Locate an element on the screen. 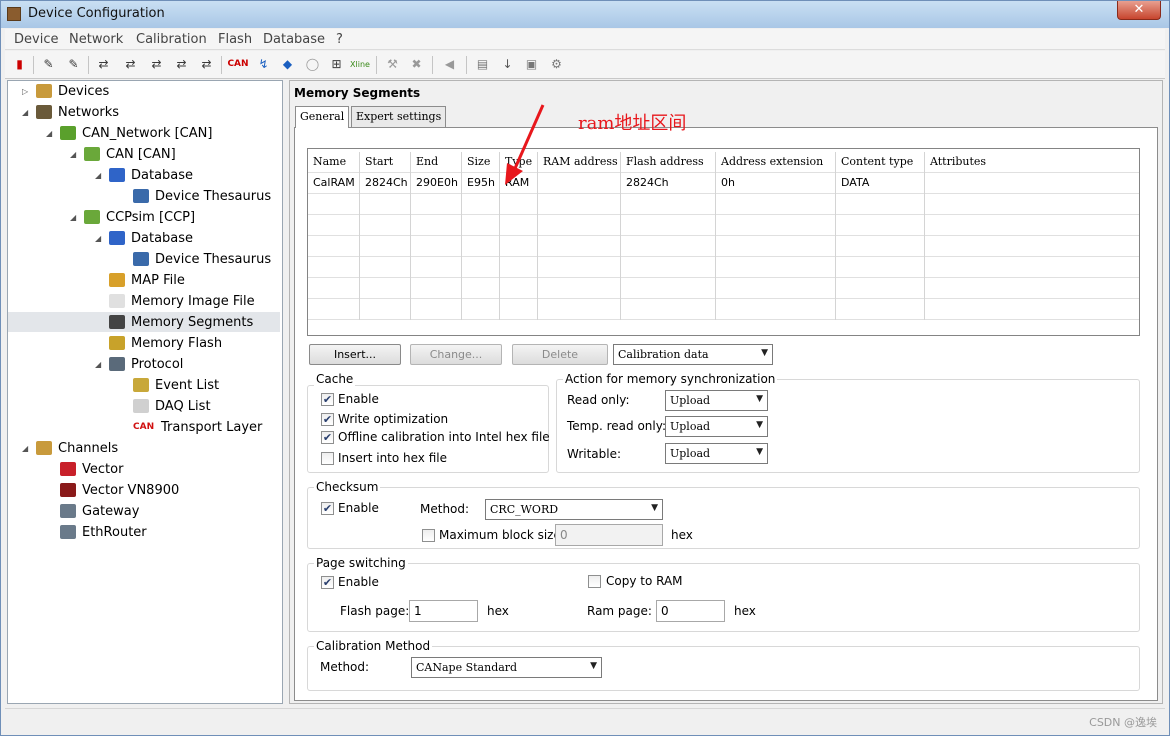 This screenshot has width=1170, height=736. temp-read-only-combo: Upload ▼ is located at coordinates (716, 426).